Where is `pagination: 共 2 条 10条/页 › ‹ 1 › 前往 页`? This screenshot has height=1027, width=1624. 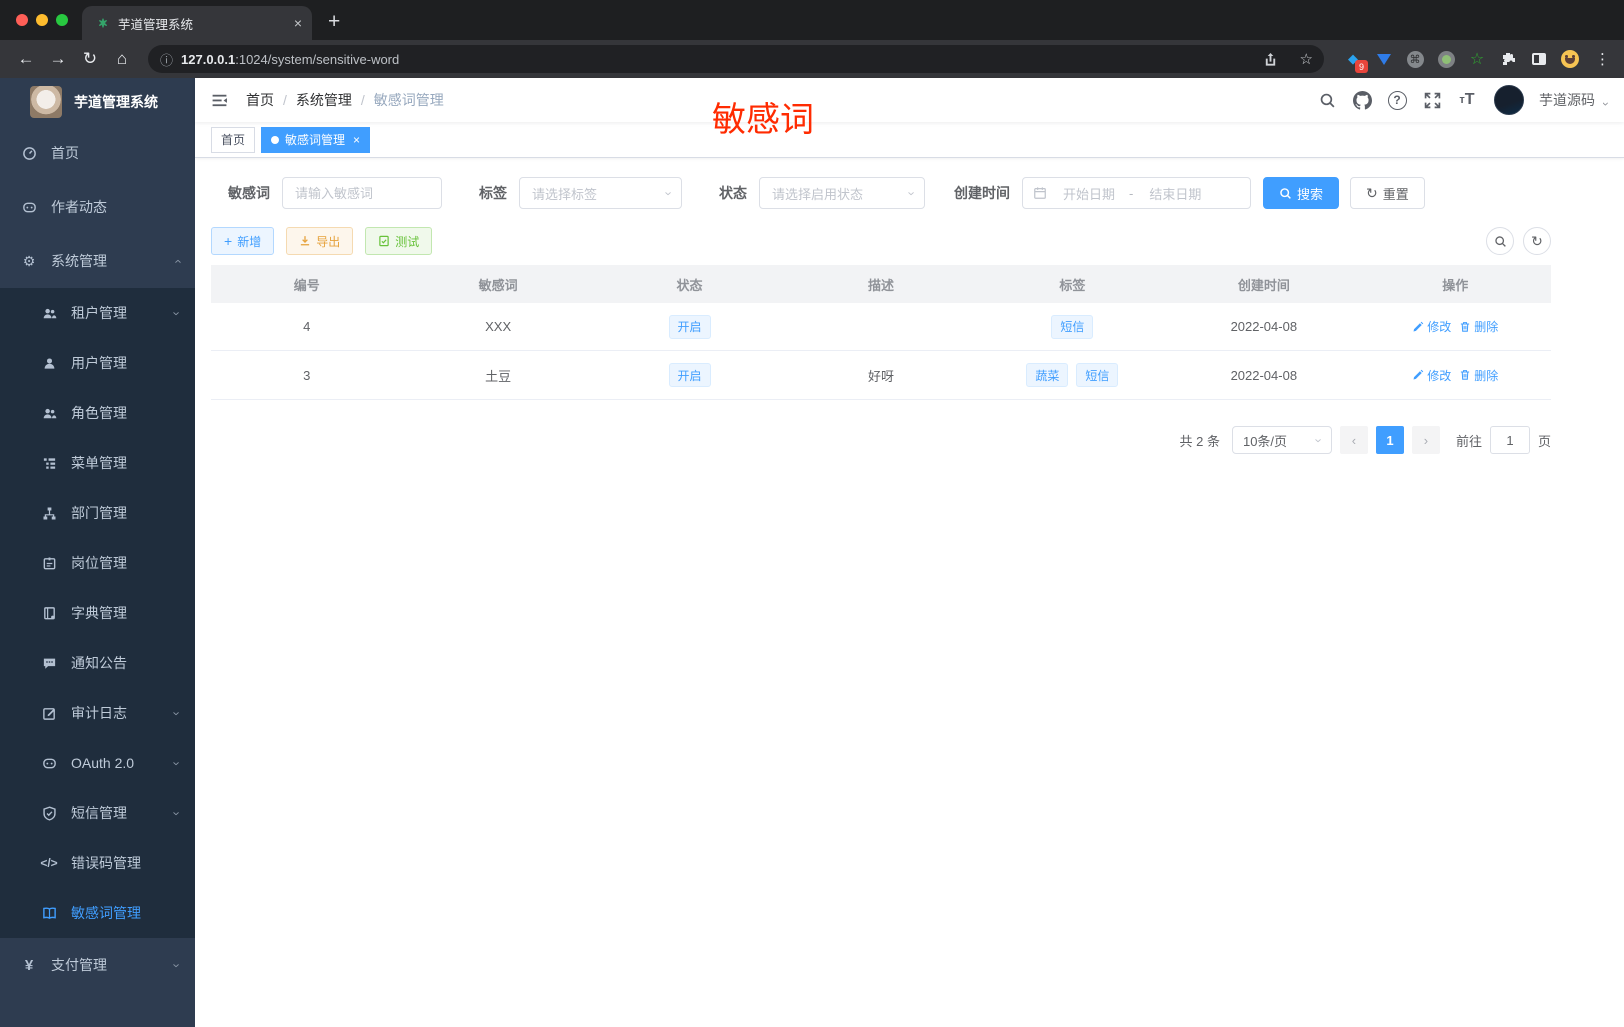
pagination: 共 2 条 10条/页 › ‹ 1 › 前往 页 is located at coordinates (881, 440).